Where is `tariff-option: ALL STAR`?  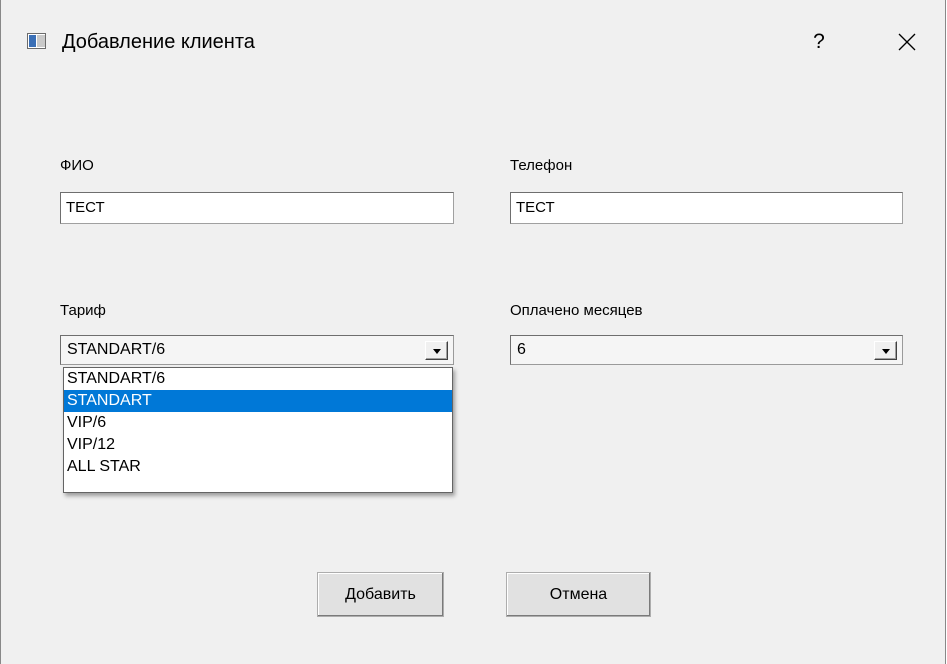
tariff-option: ALL STAR is located at coordinates (258, 467).